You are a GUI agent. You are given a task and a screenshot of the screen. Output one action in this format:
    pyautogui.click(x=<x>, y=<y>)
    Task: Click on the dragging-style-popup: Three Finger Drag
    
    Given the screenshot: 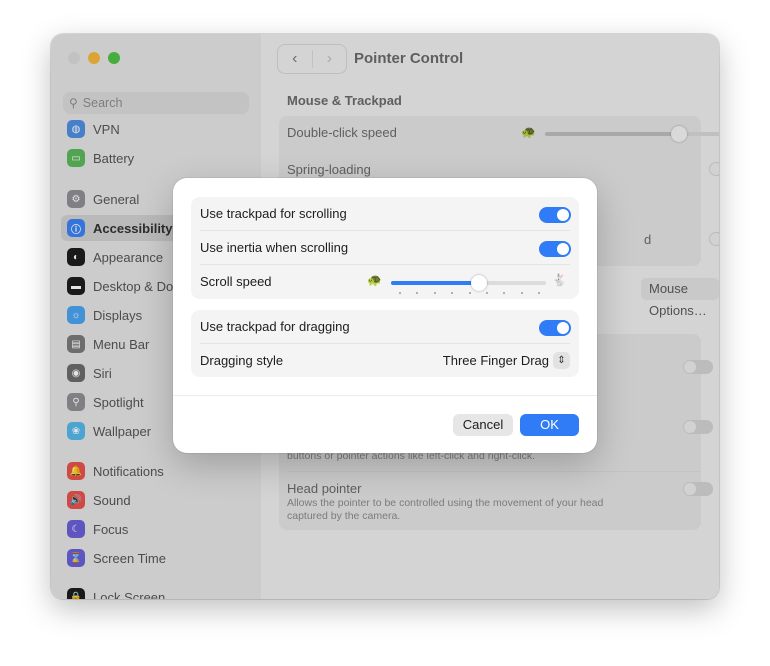 What is the action you would take?
    pyautogui.click(x=496, y=360)
    